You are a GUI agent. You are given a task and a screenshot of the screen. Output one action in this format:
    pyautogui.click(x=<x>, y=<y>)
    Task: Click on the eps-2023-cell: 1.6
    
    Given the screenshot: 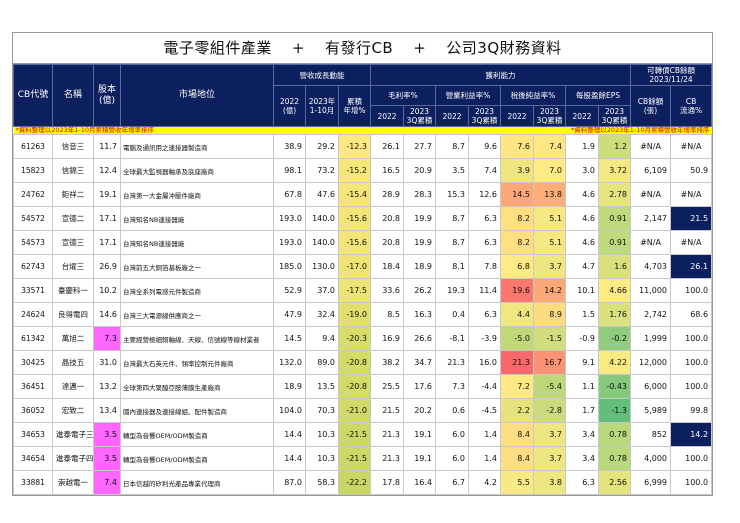 What is the action you would take?
    pyautogui.click(x=615, y=266)
    